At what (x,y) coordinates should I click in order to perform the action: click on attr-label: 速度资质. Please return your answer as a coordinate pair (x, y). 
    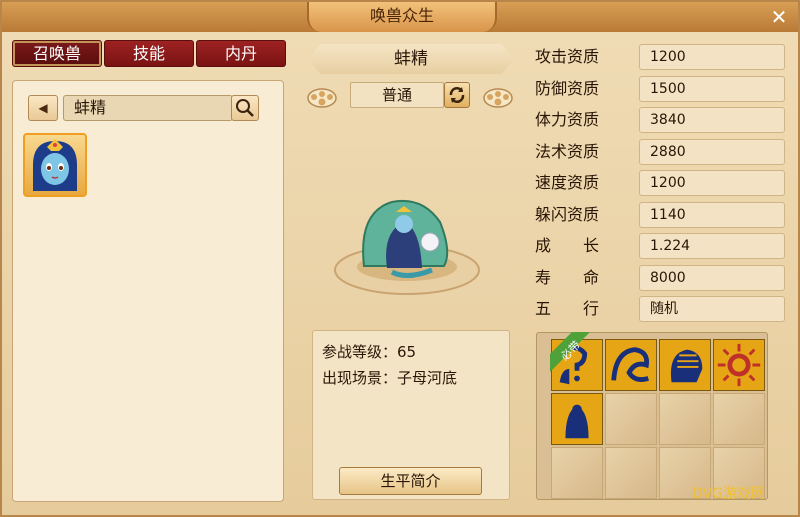
    Looking at the image, I should click on (567, 182).